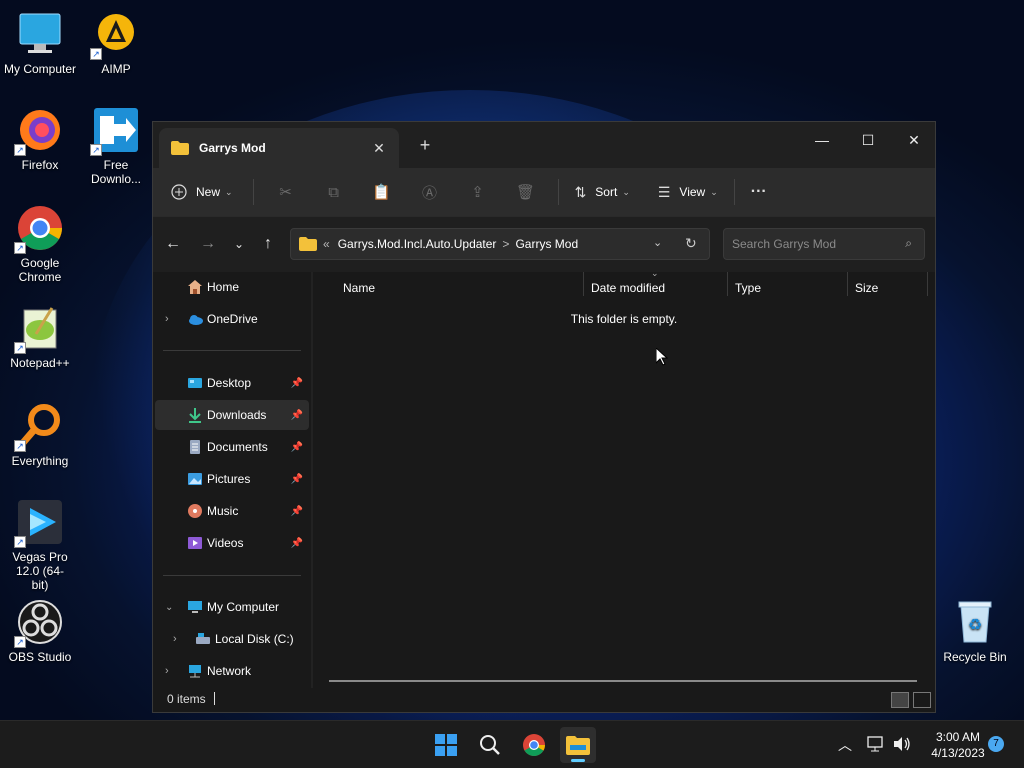 Image resolution: width=1024 pixels, height=768 pixels. Describe the element at coordinates (223, 511) in the screenshot. I see `nav-item-label: Music` at that location.